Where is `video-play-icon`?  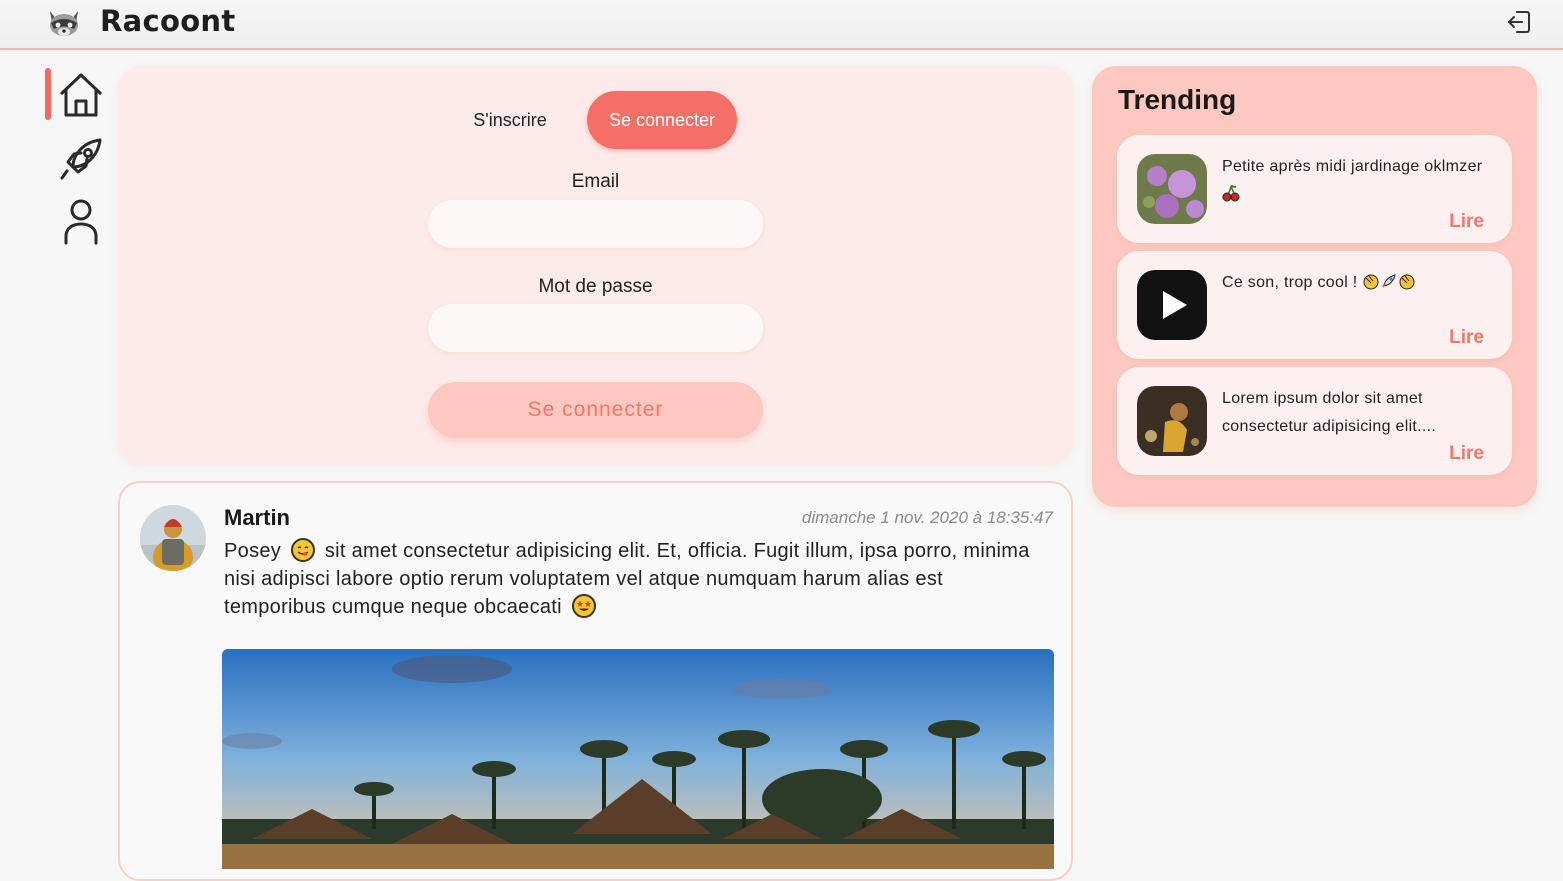
video-play-icon is located at coordinates (1172, 305).